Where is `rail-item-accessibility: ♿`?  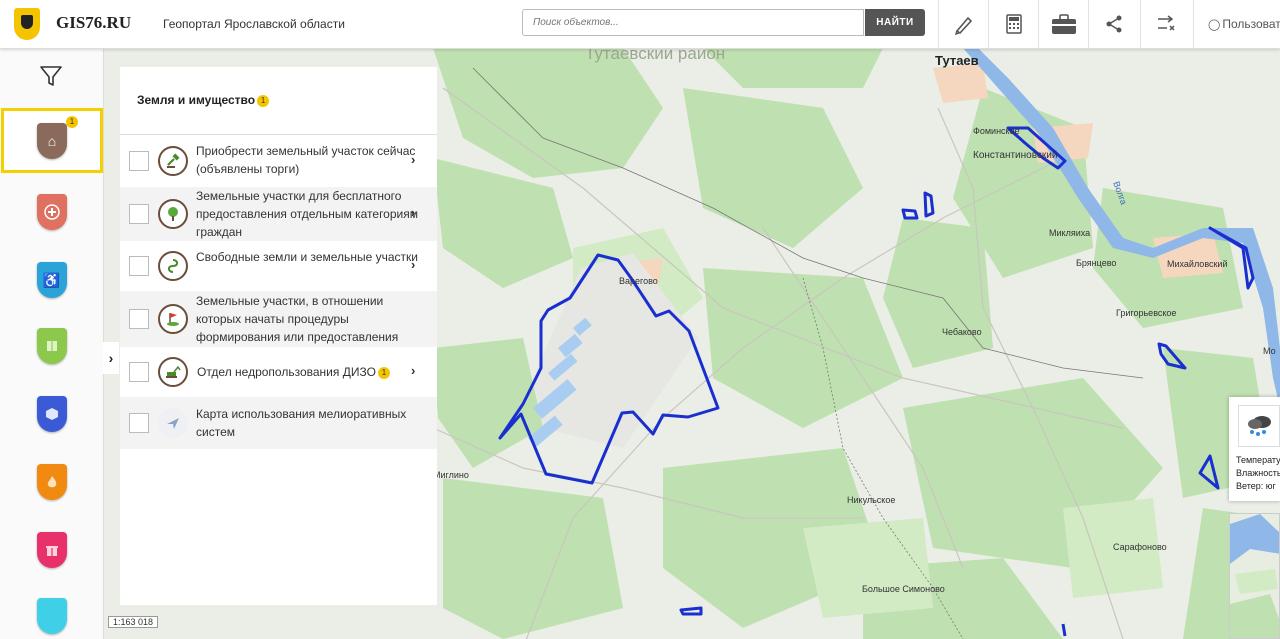 rail-item-accessibility: ♿ is located at coordinates (51, 280).